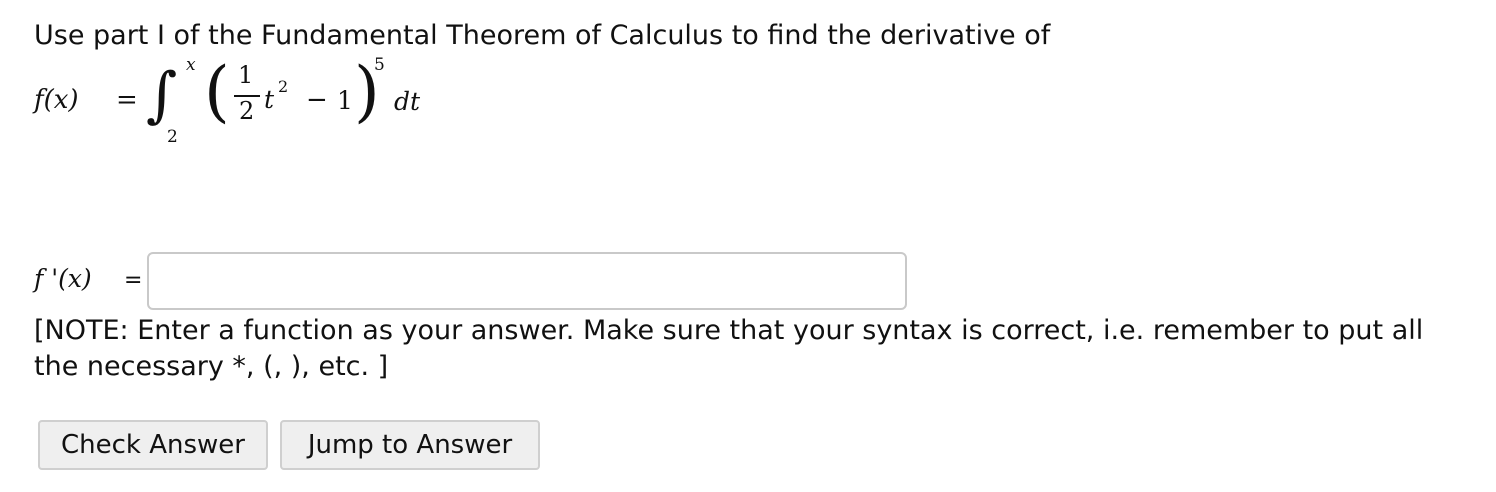 The width and height of the screenshot is (1496, 492). I want to click on formula-equals: =, so click(127, 100).